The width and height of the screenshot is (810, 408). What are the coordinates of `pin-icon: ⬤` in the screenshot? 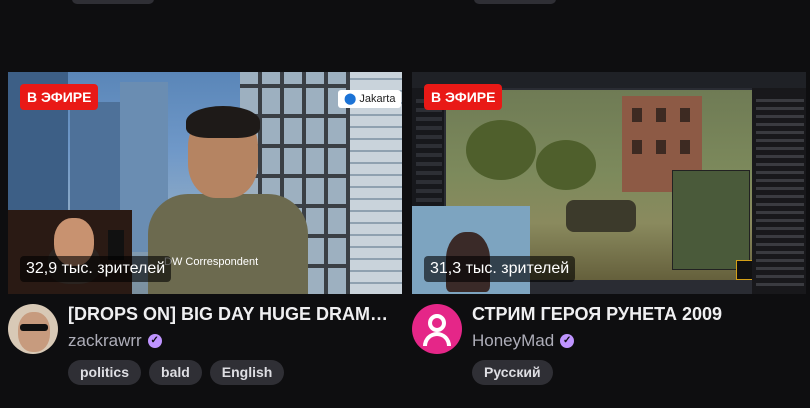 It's located at (350, 99).